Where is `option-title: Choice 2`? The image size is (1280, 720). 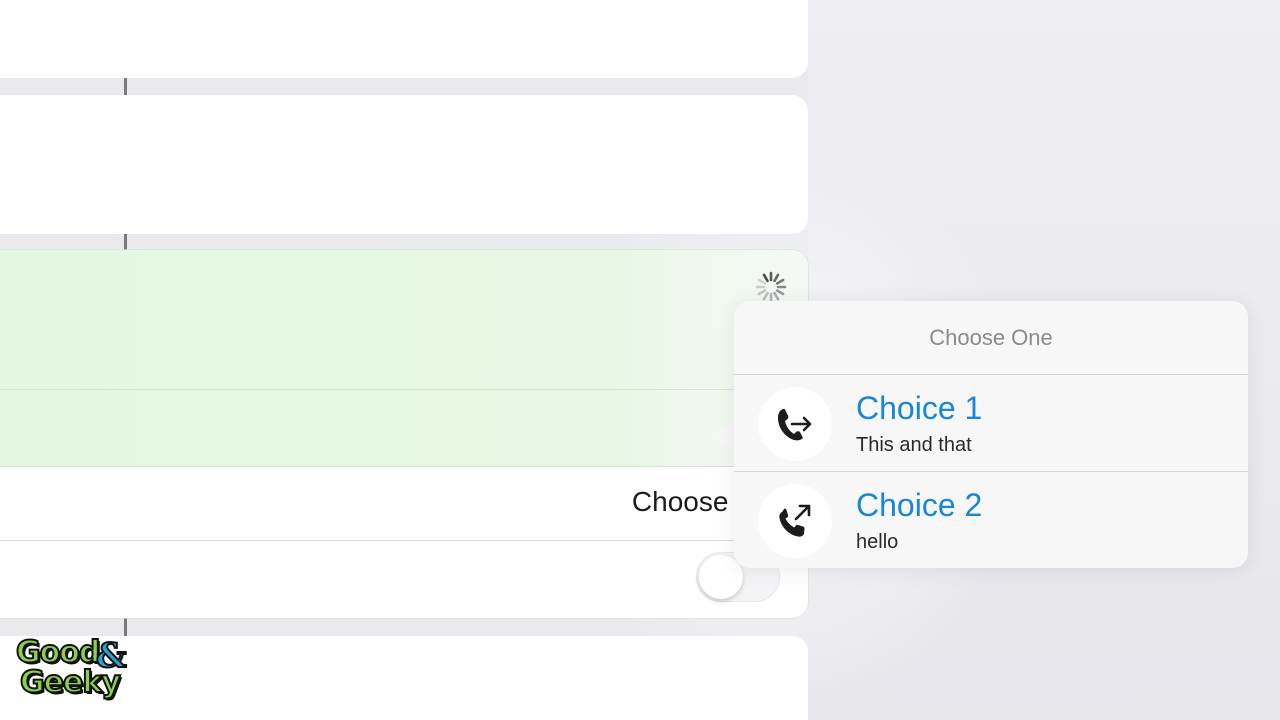 option-title: Choice 2 is located at coordinates (919, 505).